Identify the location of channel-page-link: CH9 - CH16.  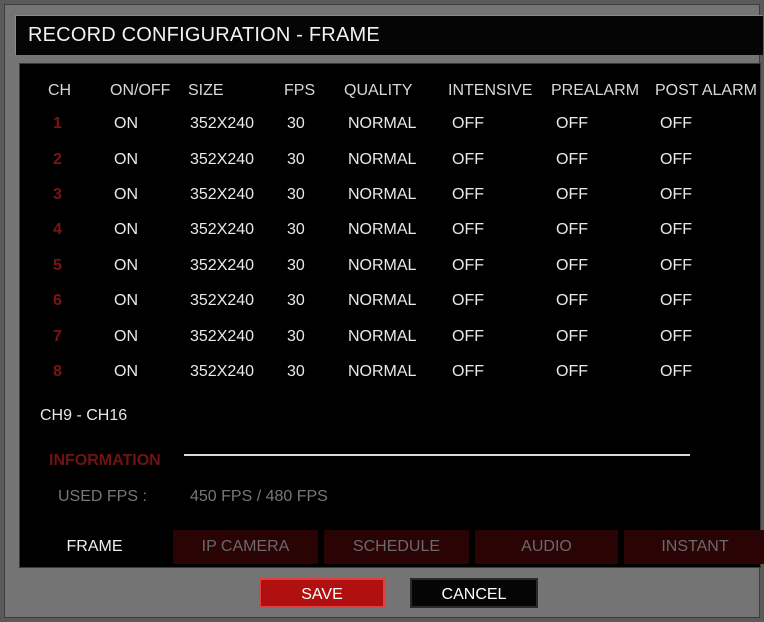
(83, 416).